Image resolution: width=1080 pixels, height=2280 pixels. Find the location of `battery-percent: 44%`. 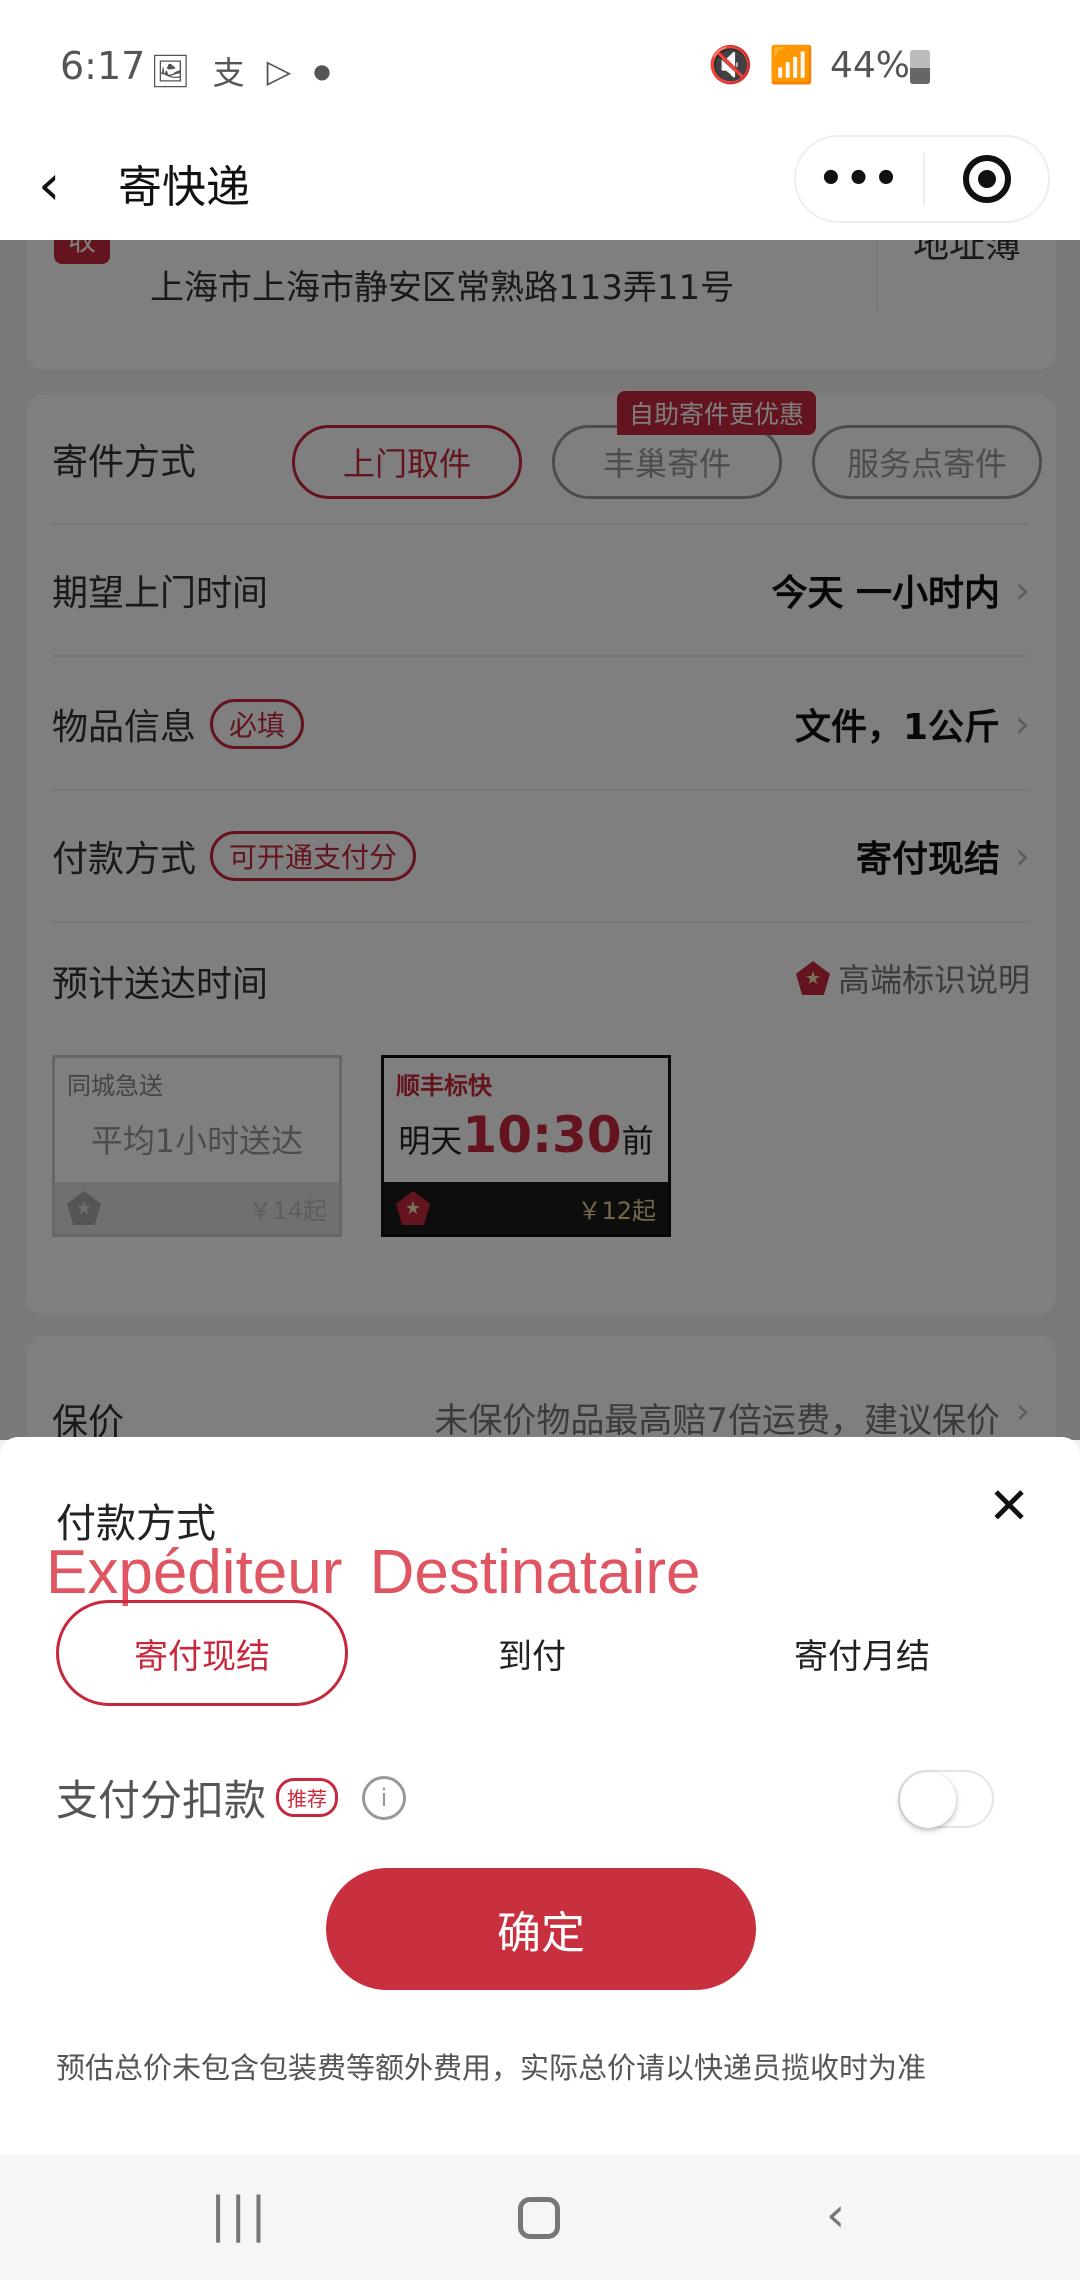

battery-percent: 44% is located at coordinates (869, 65).